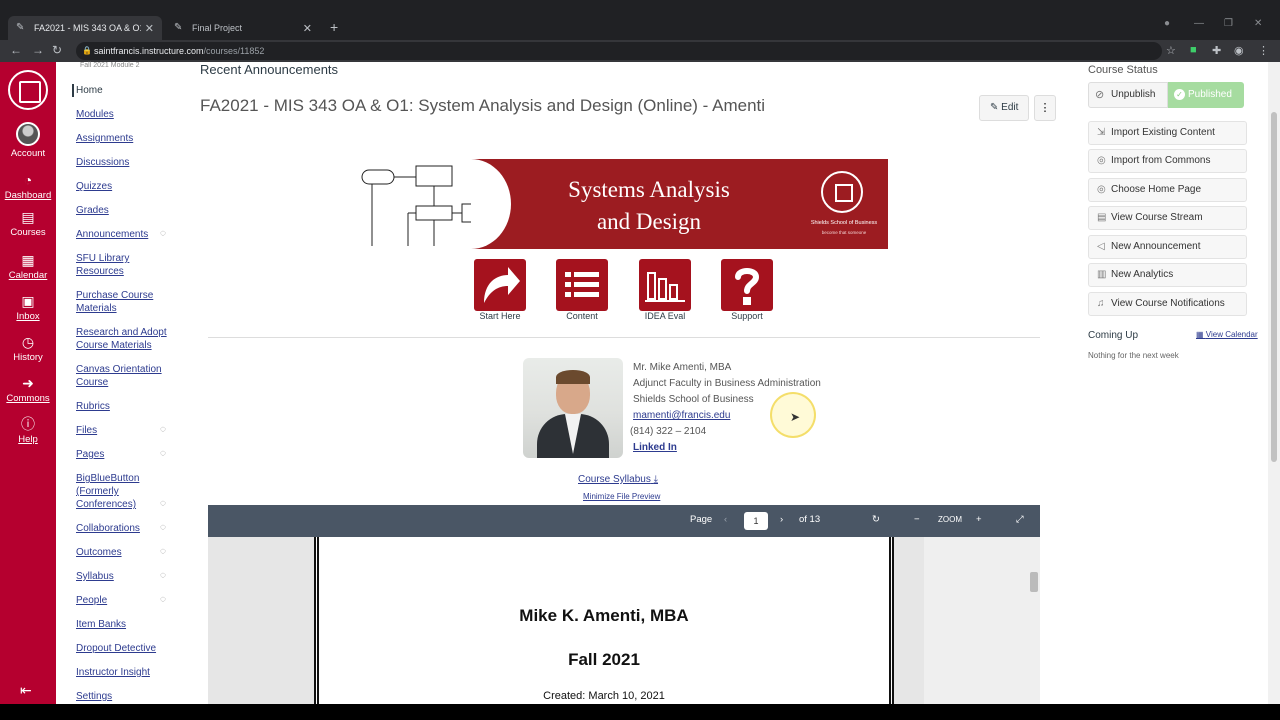 Image resolution: width=1280 pixels, height=720 pixels. Describe the element at coordinates (28, 275) in the screenshot. I see `global-nav-label: Calendar` at that location.